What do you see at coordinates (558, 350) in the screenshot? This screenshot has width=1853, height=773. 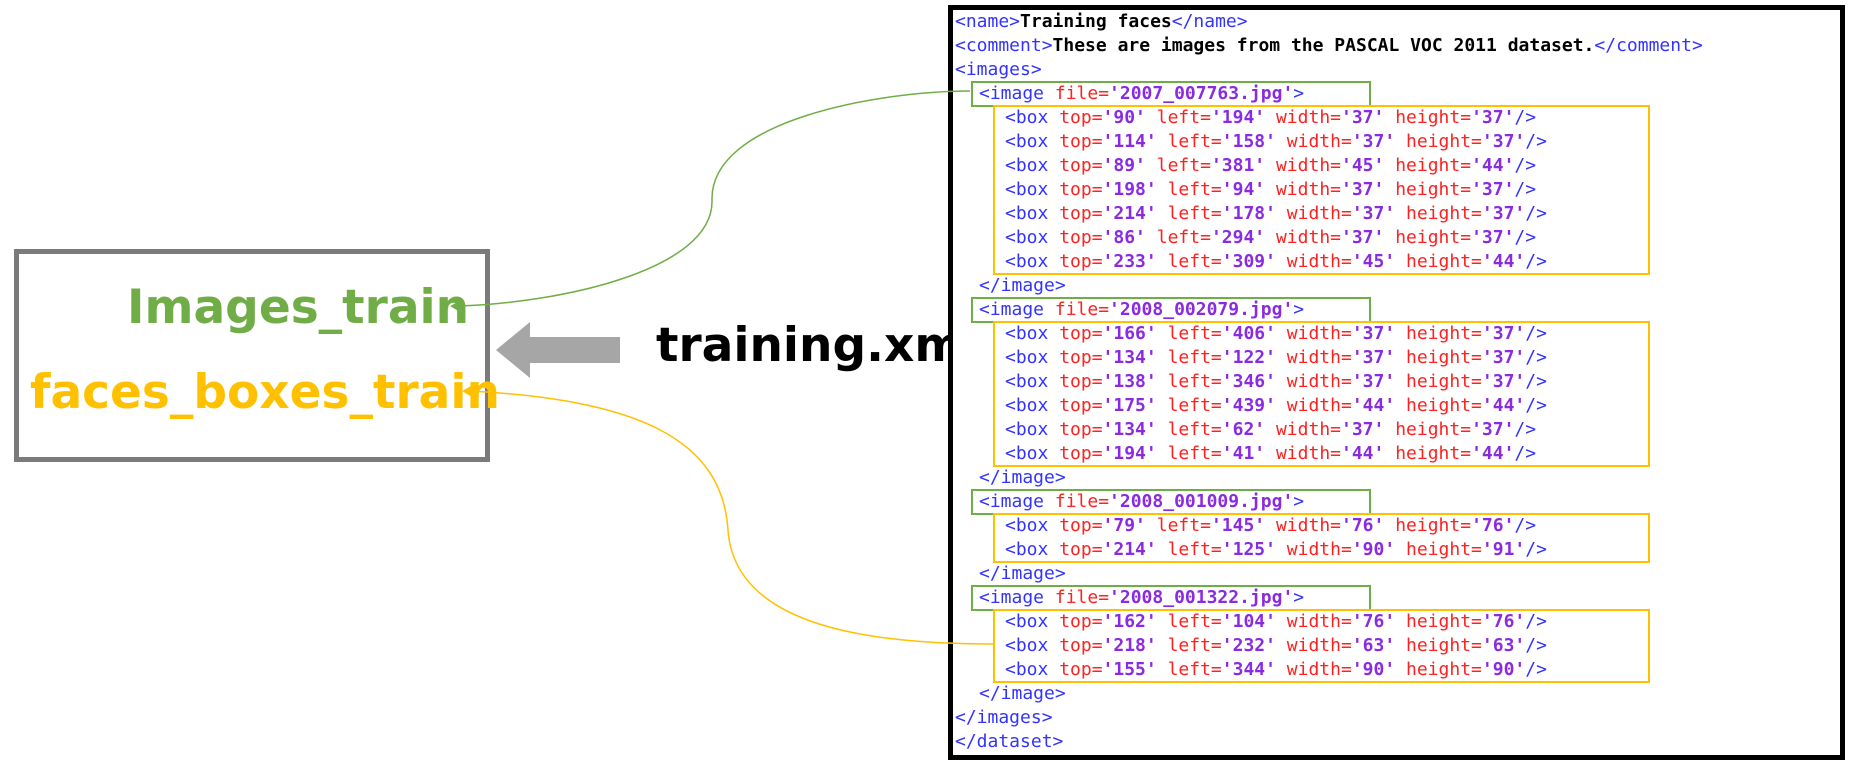 I see `left-arrow-icon` at bounding box center [558, 350].